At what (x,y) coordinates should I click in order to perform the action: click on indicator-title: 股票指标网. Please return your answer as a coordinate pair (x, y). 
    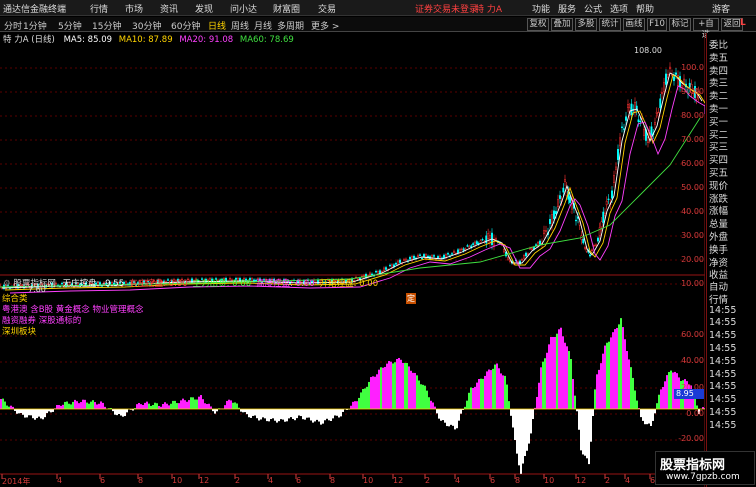
    Looking at the image, I should click on (34, 284).